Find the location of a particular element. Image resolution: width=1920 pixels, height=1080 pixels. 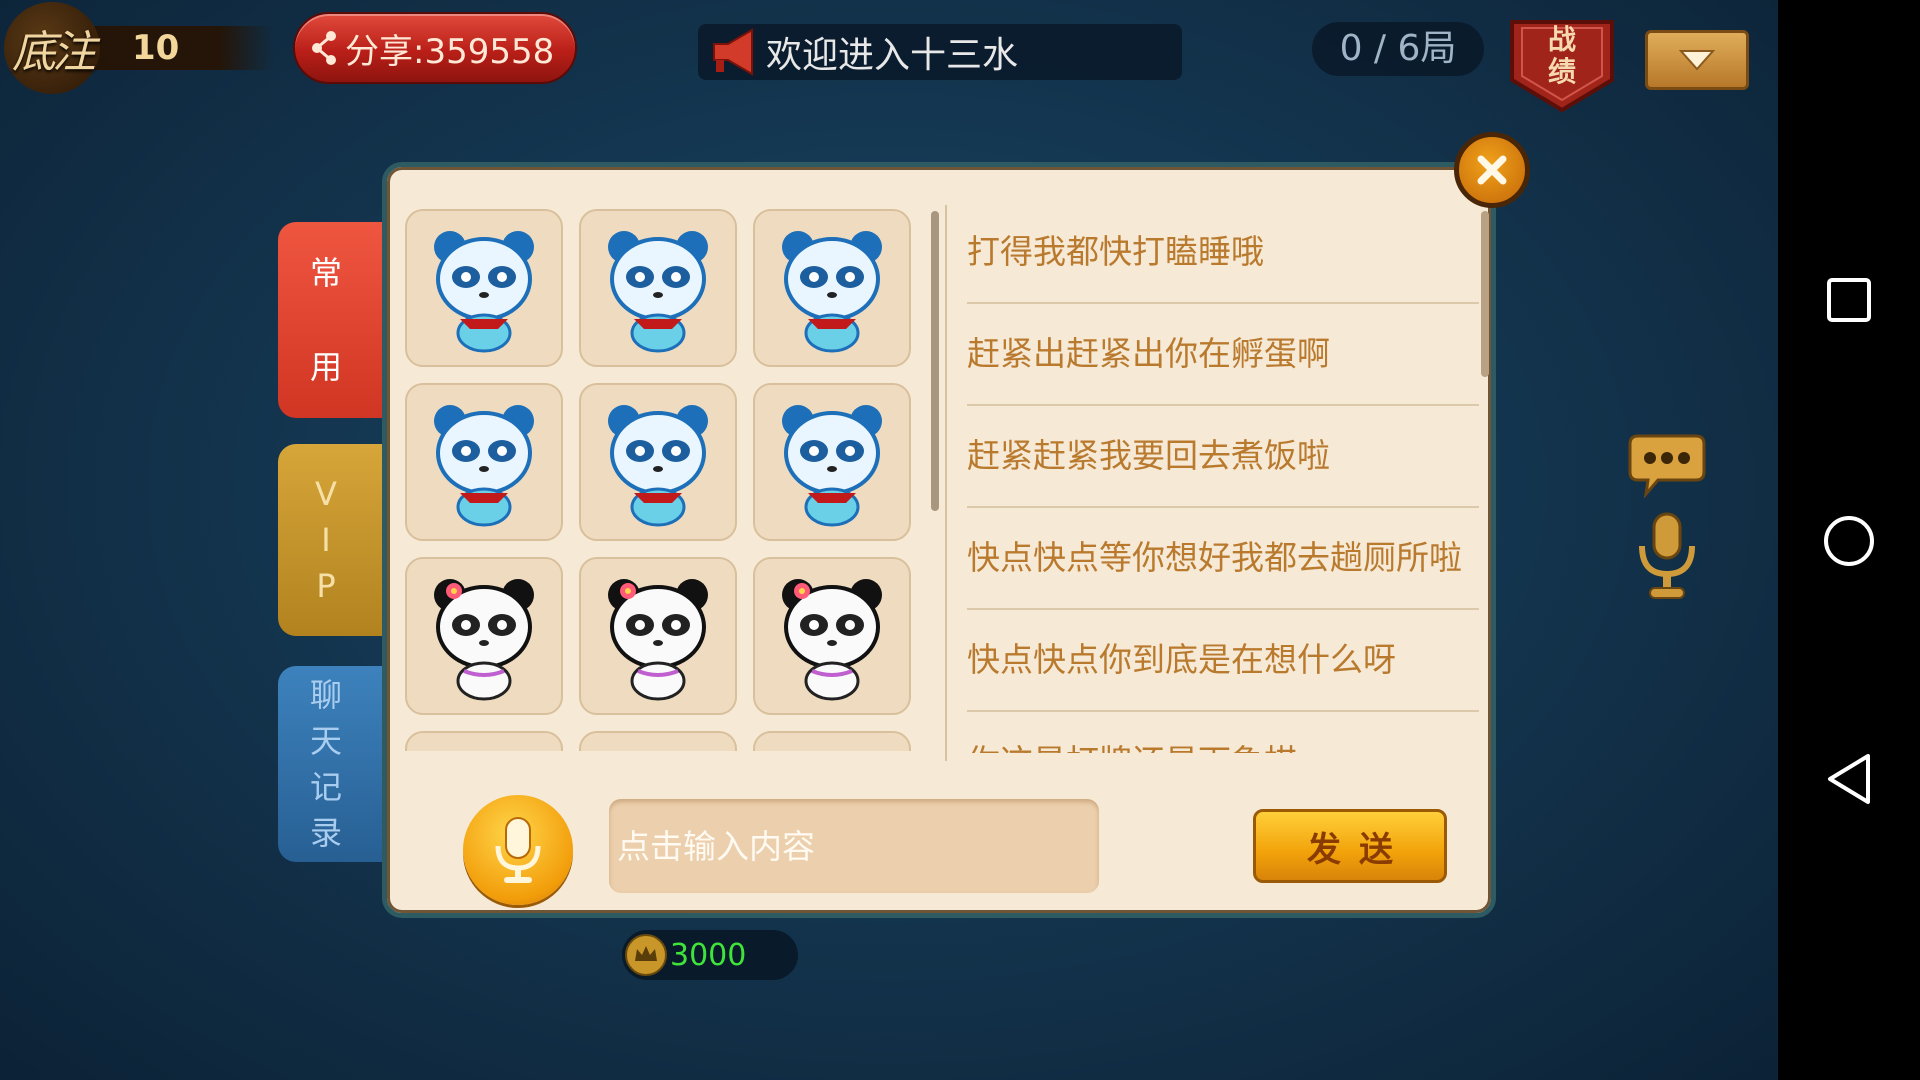

tab-label-char: V is located at coordinates (326, 494).